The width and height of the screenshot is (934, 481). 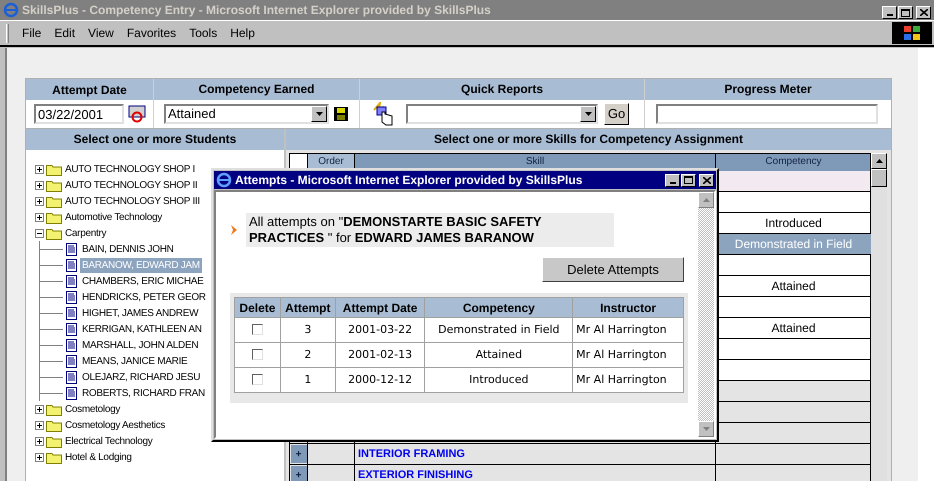 What do you see at coordinates (79, 114) in the screenshot?
I see `date-field: 03/22/2001` at bounding box center [79, 114].